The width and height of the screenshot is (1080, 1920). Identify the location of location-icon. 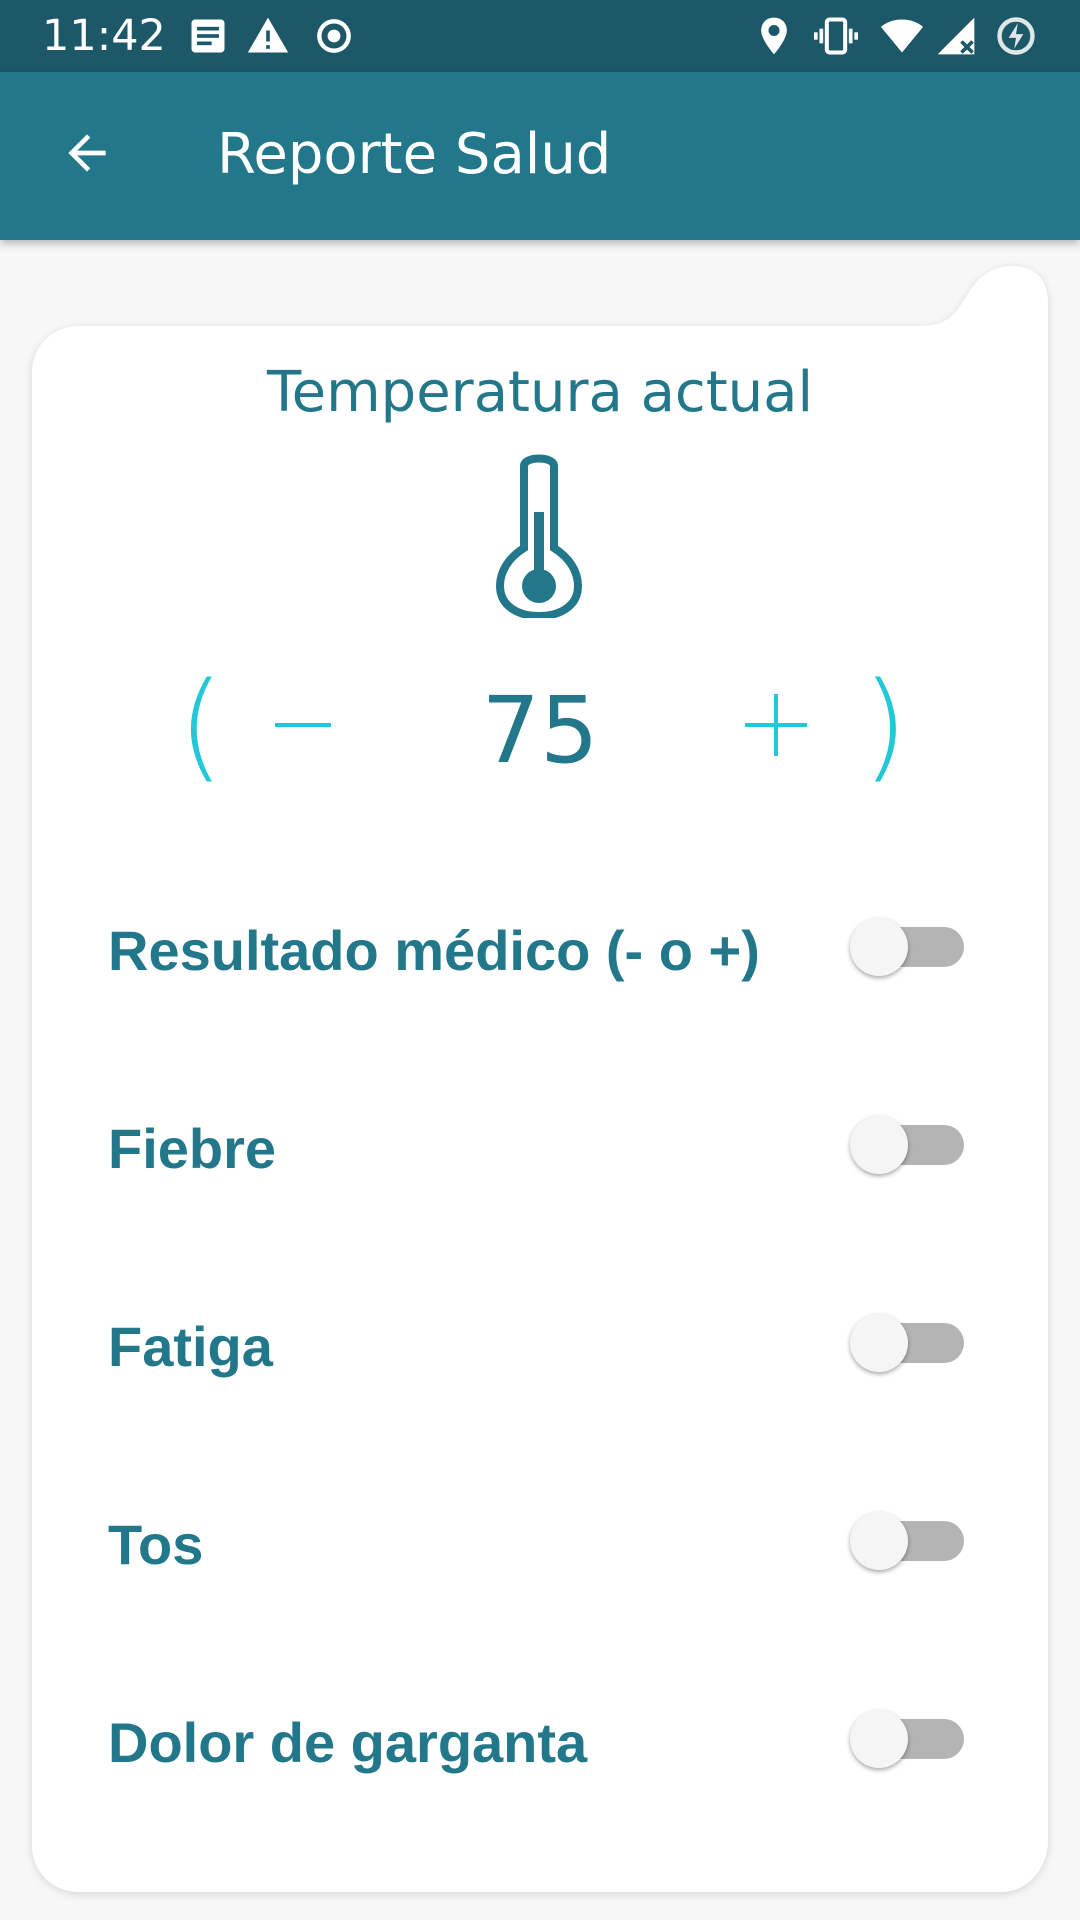
(774, 36).